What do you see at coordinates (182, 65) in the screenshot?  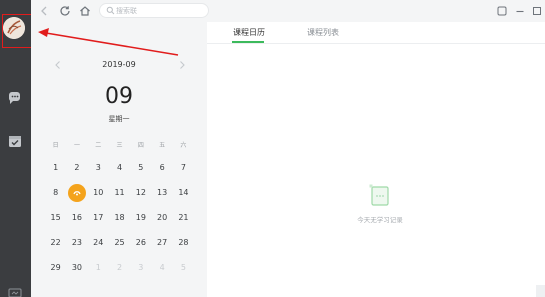 I see `next-month-icon` at bounding box center [182, 65].